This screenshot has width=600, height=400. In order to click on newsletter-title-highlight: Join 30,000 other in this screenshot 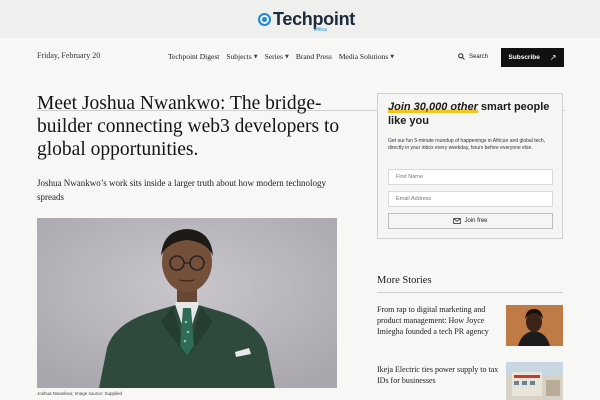, I will do `click(433, 107)`.